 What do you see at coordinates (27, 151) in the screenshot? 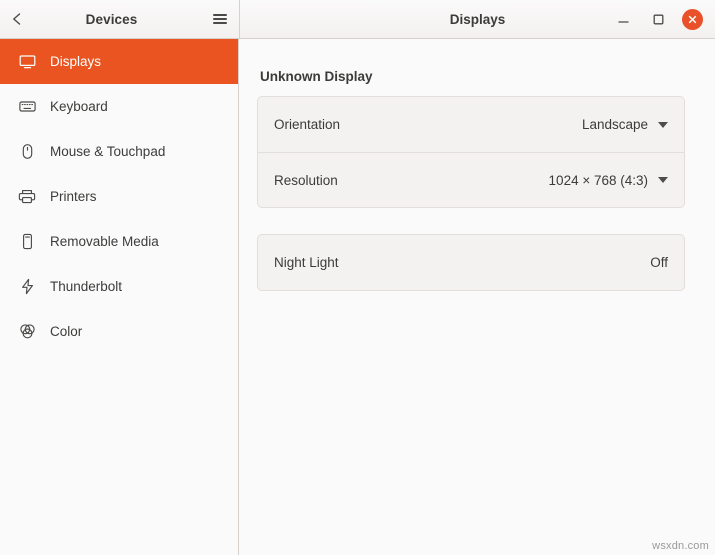
I see `mouse-icon` at bounding box center [27, 151].